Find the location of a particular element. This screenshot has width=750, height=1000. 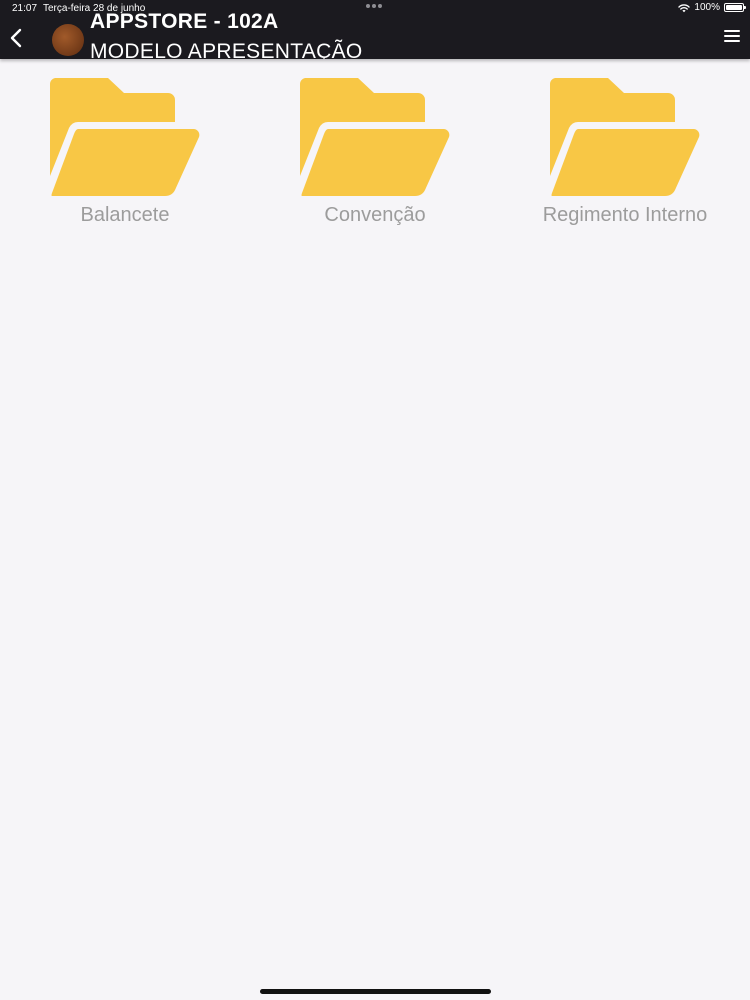

hamburger-menu-icon is located at coordinates (732, 36).